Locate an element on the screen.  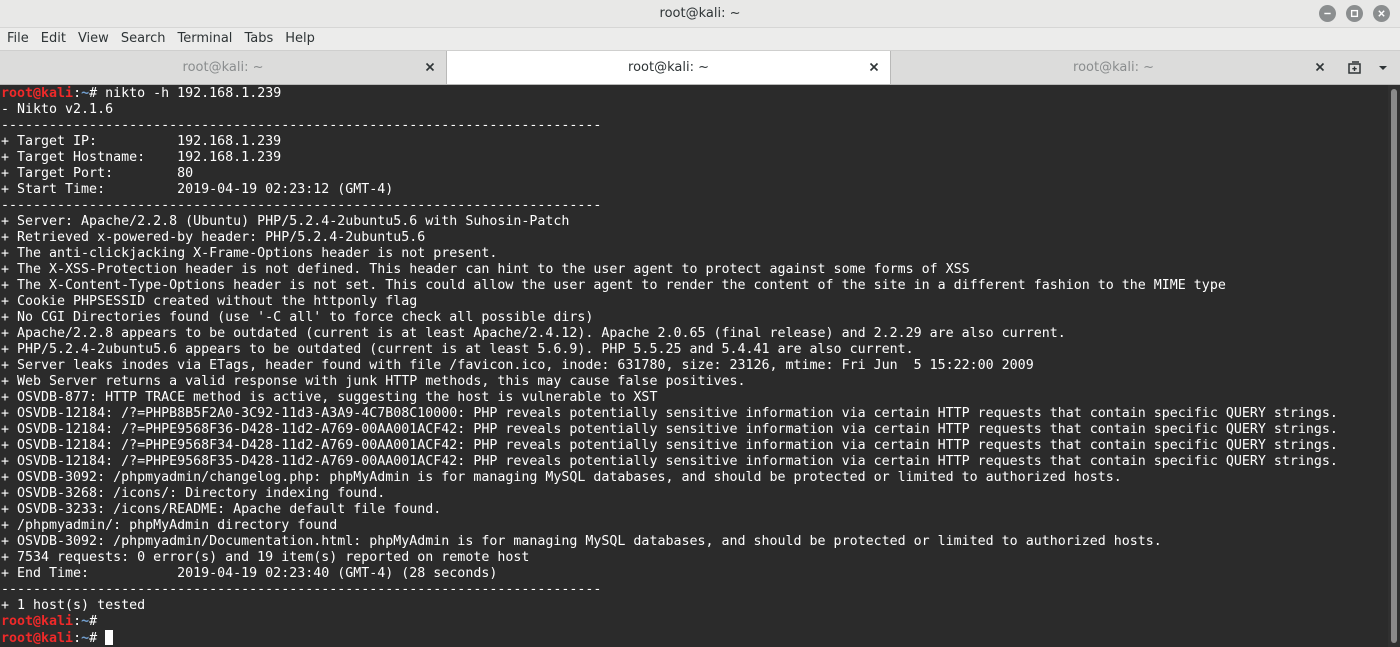
close-window-button is located at coordinates (1381, 13).